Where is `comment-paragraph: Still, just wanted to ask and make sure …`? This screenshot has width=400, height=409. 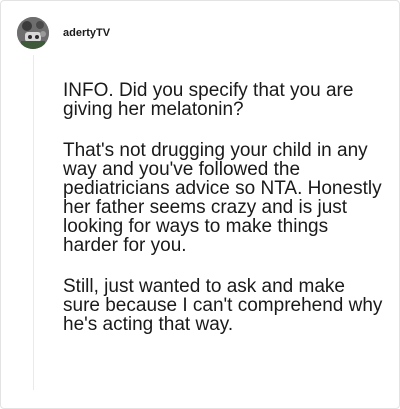 comment-paragraph: Still, just wanted to ask and make sure … is located at coordinates (223, 305).